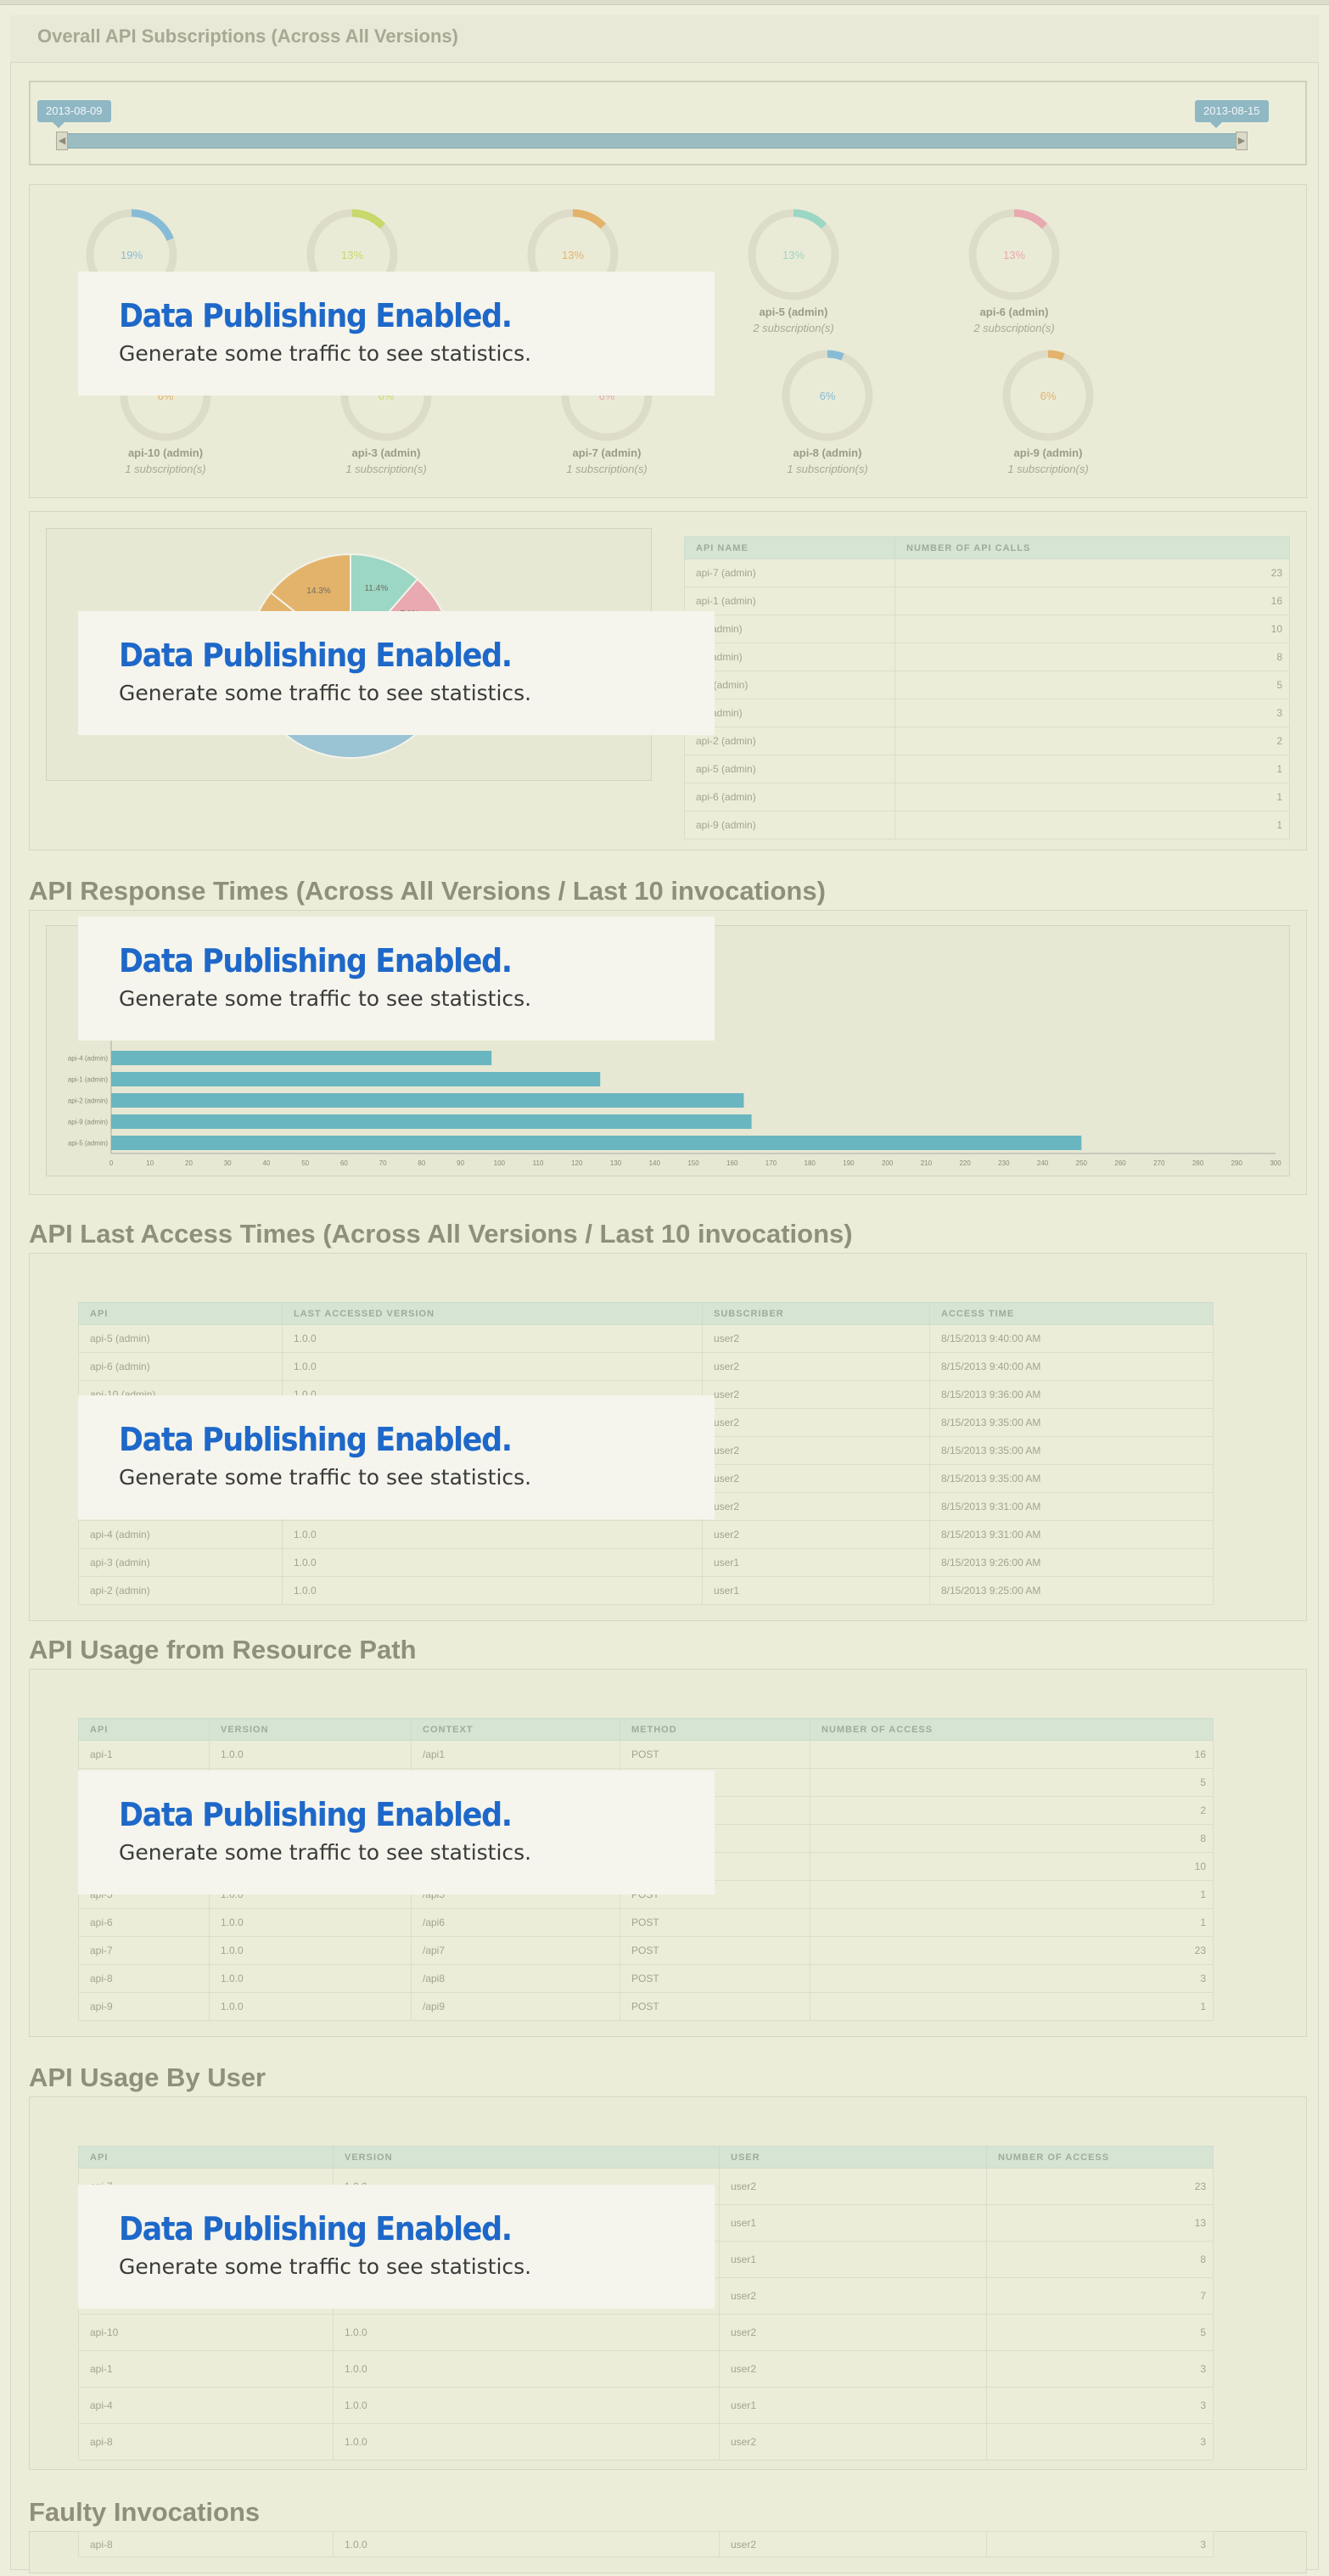 The width and height of the screenshot is (1329, 2576). I want to click on x-tick-label: 170, so click(771, 1163).